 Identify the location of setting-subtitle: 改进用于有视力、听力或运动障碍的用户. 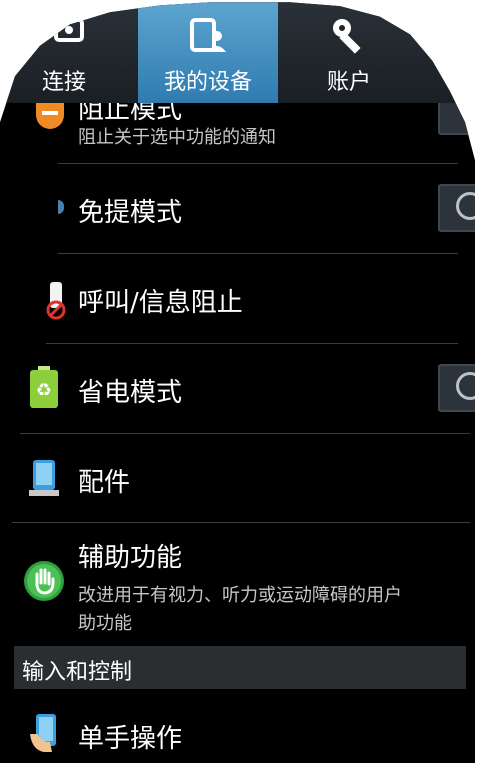
(240, 595).